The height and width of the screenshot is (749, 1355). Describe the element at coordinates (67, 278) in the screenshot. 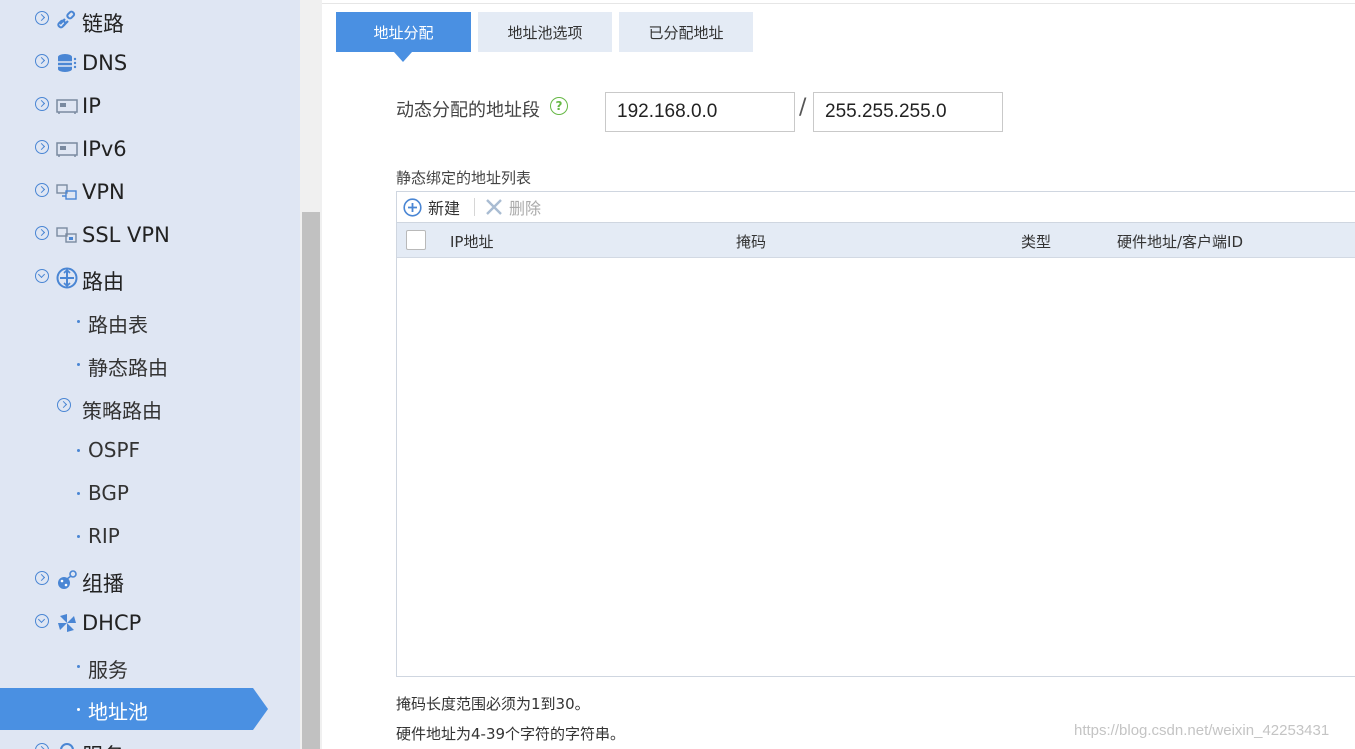

I see `router-icon` at that location.